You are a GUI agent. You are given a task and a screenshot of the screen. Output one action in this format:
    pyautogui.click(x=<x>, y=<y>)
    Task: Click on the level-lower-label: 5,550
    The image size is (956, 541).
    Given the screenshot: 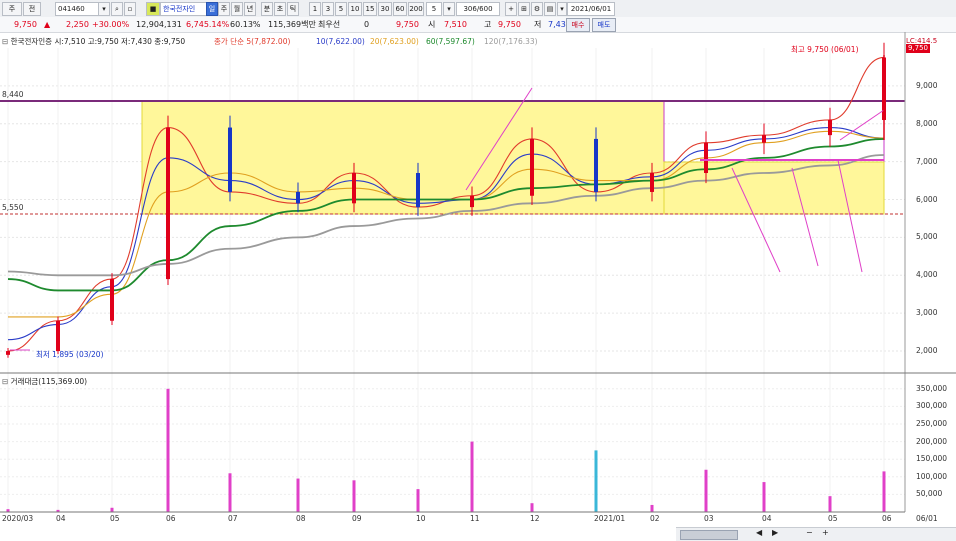 What is the action you would take?
    pyautogui.click(x=13, y=207)
    